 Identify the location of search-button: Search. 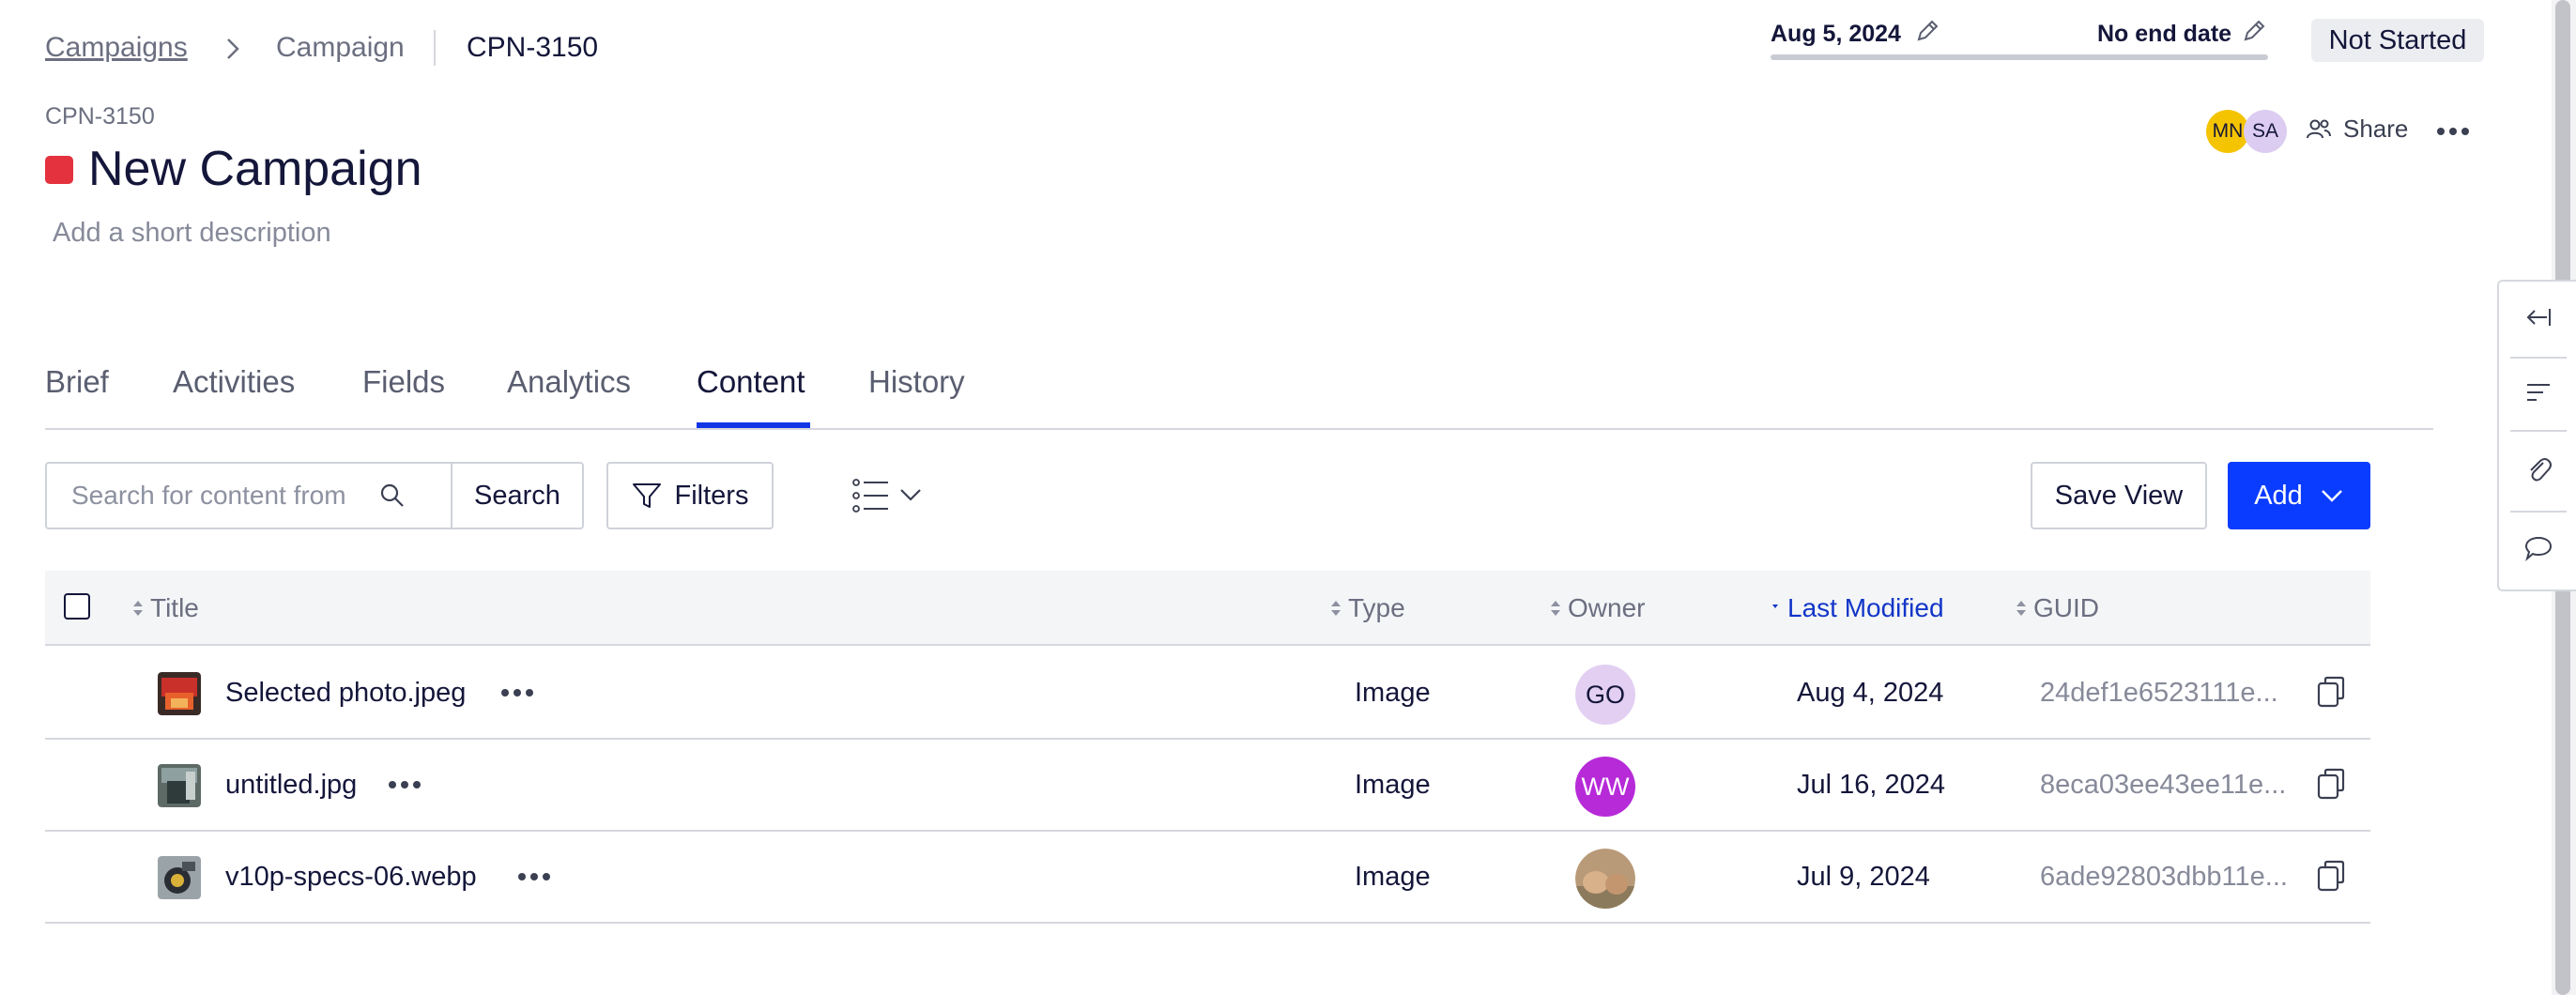
(517, 495).